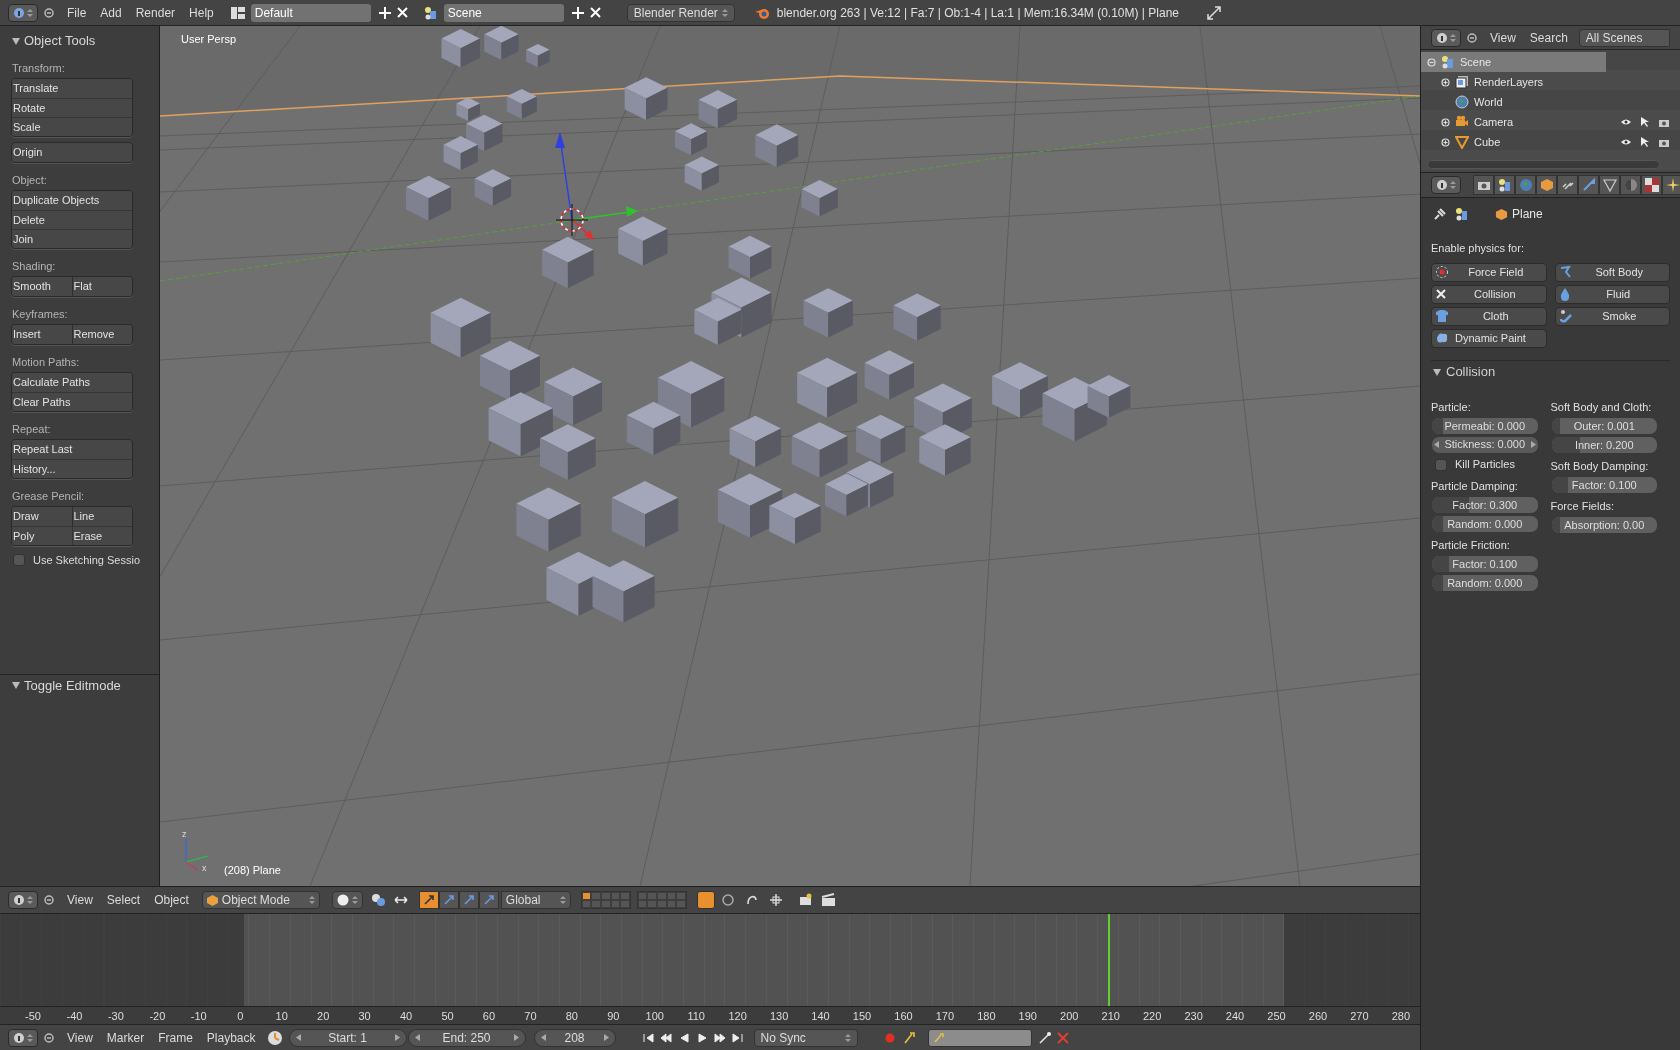  Describe the element at coordinates (72, 126) in the screenshot. I see `tool-button: Scale` at that location.